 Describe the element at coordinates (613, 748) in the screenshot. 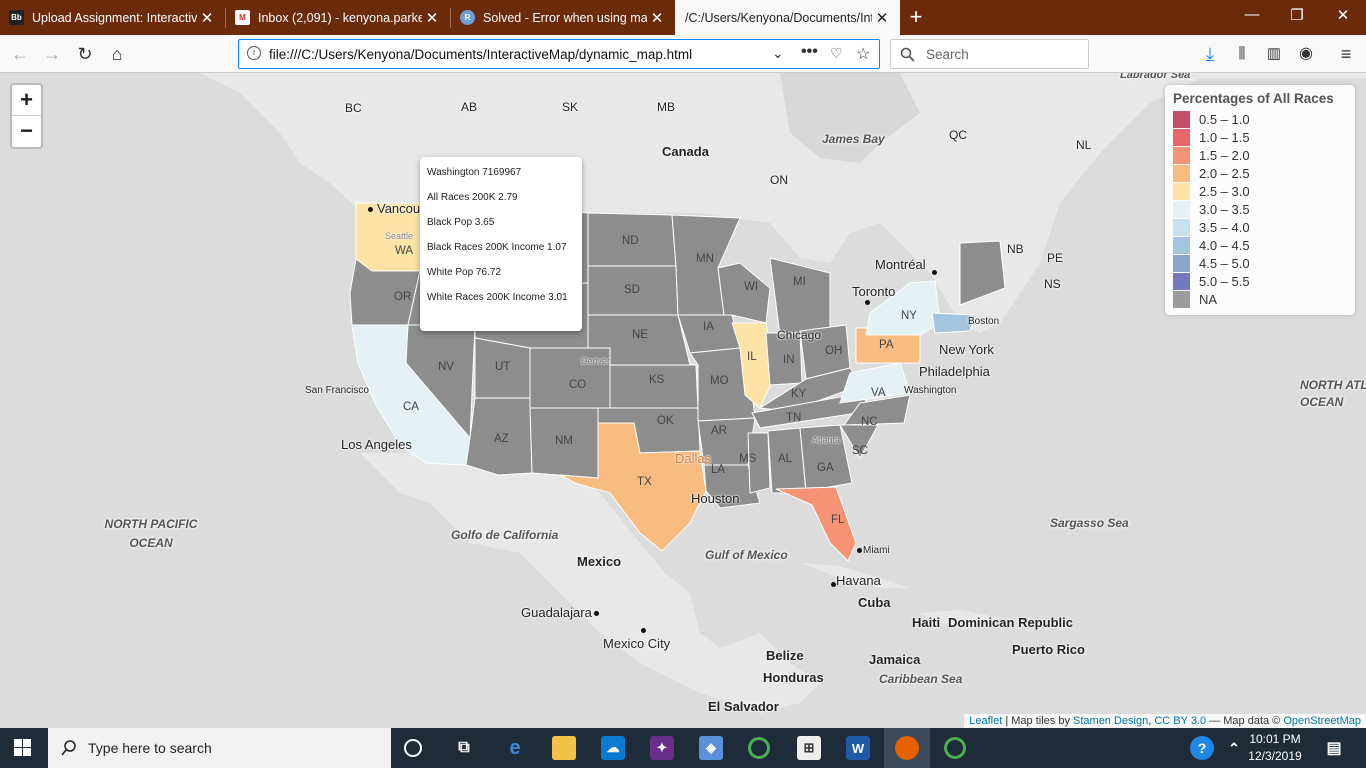

I see `onedrive-icon: ☁` at that location.